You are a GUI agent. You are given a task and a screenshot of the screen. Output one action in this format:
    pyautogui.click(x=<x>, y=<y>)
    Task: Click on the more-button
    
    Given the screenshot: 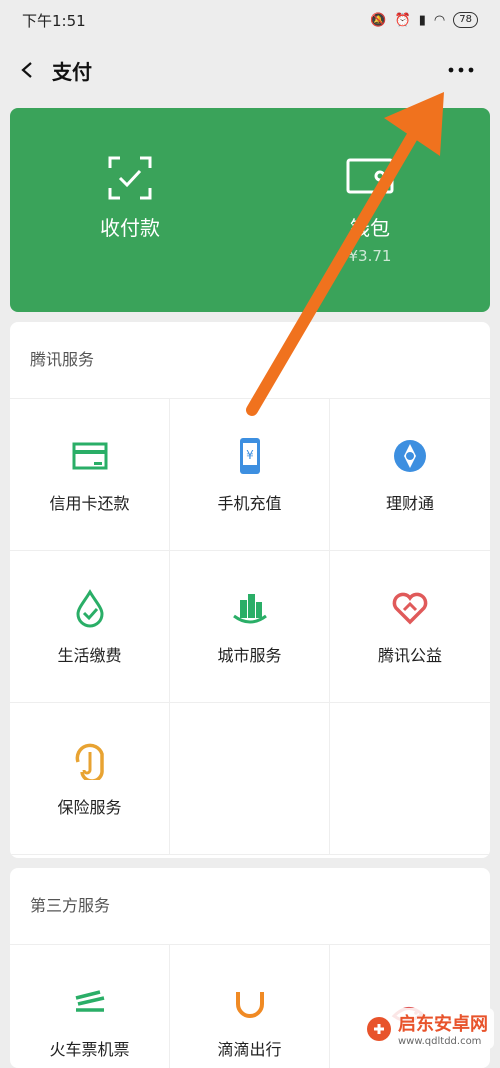 What is the action you would take?
    pyautogui.click(x=461, y=70)
    